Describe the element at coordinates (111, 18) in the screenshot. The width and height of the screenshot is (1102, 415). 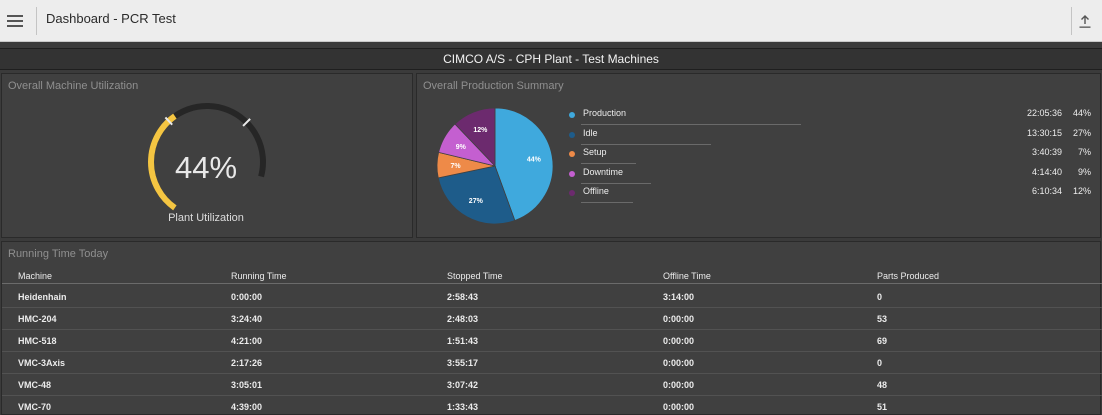
I see `page-title: Dashboard - PCR Test` at that location.